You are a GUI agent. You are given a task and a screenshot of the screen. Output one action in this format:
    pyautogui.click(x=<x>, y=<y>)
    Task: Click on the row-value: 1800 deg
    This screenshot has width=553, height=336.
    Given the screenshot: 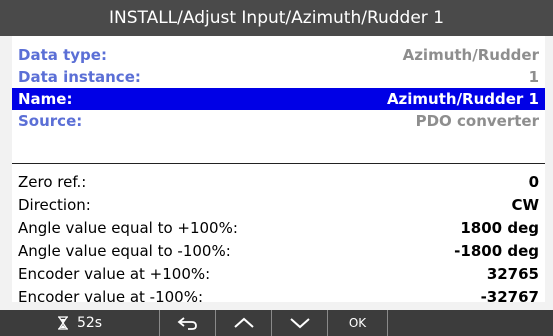 What is the action you would take?
    pyautogui.click(x=499, y=228)
    